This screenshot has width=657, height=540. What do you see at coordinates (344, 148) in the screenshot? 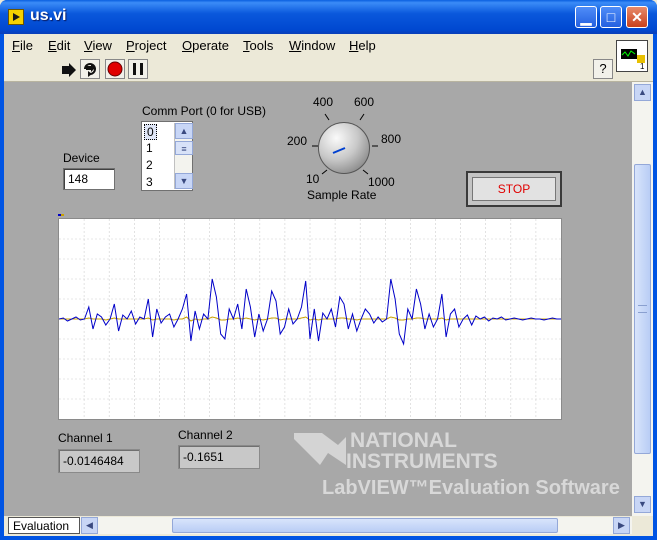
I see `sample-rate-knob` at bounding box center [344, 148].